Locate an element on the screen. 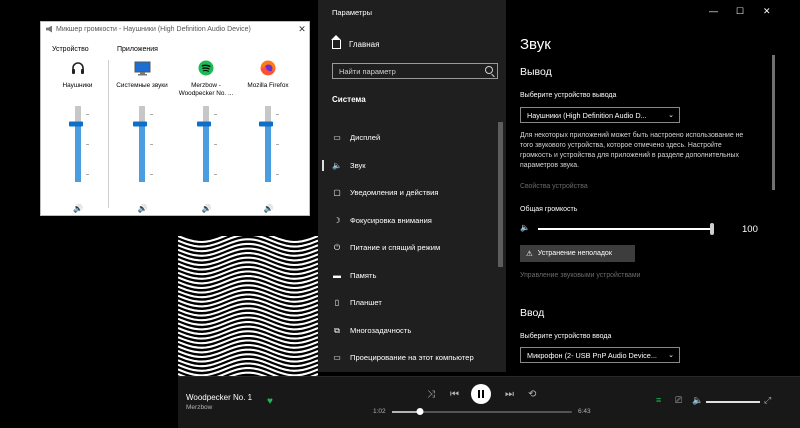 The image size is (800, 428). player-volume-slider is located at coordinates (733, 402).